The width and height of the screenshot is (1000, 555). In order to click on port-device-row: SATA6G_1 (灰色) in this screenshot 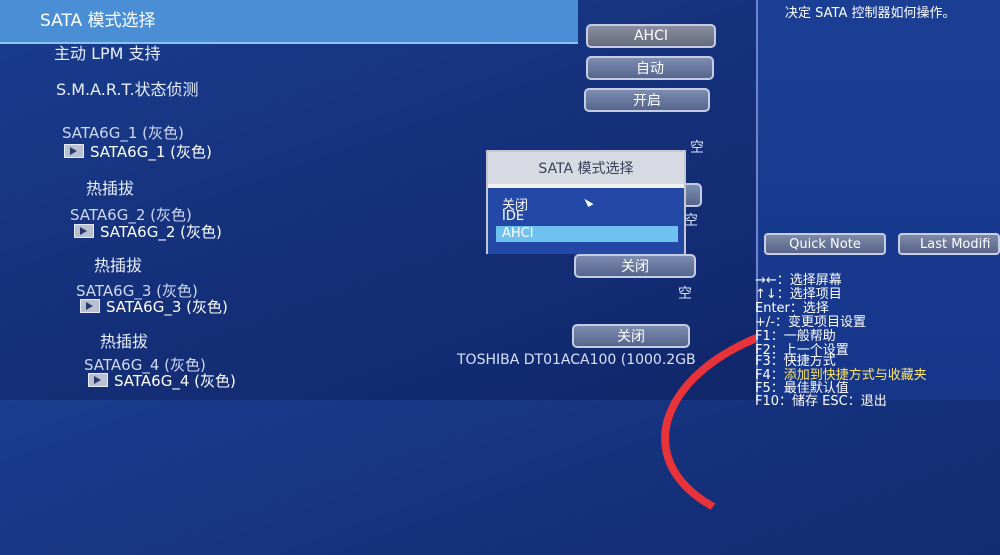, I will do `click(138, 151)`.